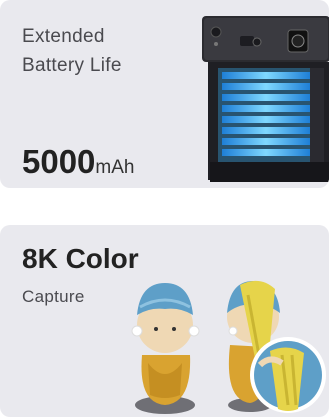  I want to click on battery-title-line2: Battery Life, so click(72, 65).